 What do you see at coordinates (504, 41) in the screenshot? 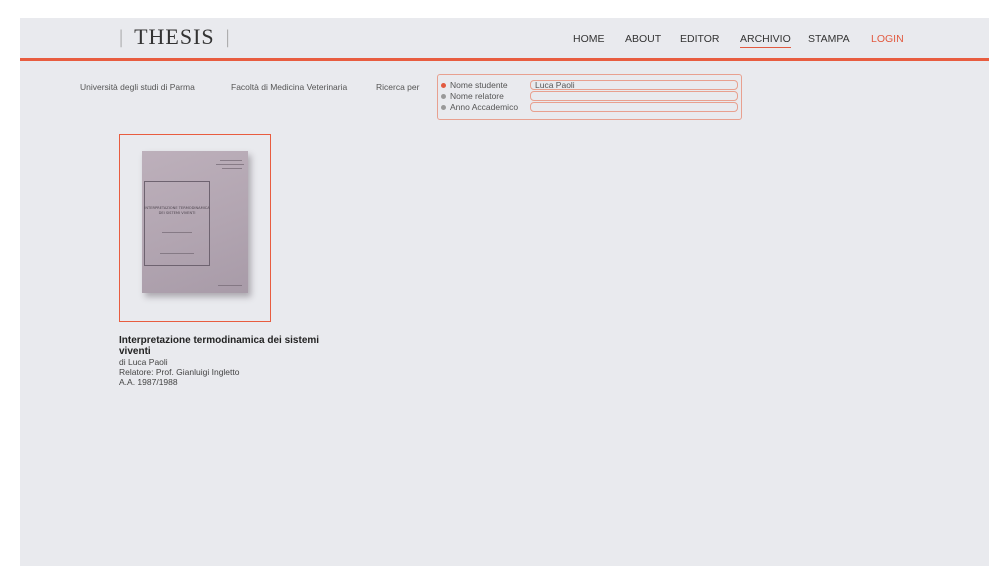
I see `main-nav: HOME ABOUT EDITOR ARCHIVIO STAMPA LOGIN` at bounding box center [504, 41].